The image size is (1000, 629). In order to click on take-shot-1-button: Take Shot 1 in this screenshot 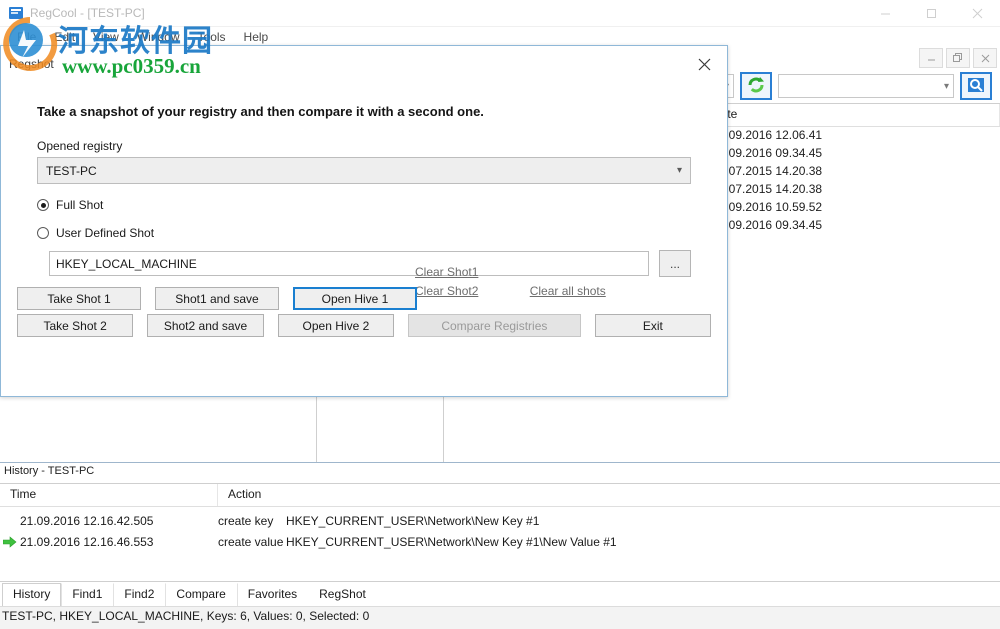, I will do `click(79, 298)`.